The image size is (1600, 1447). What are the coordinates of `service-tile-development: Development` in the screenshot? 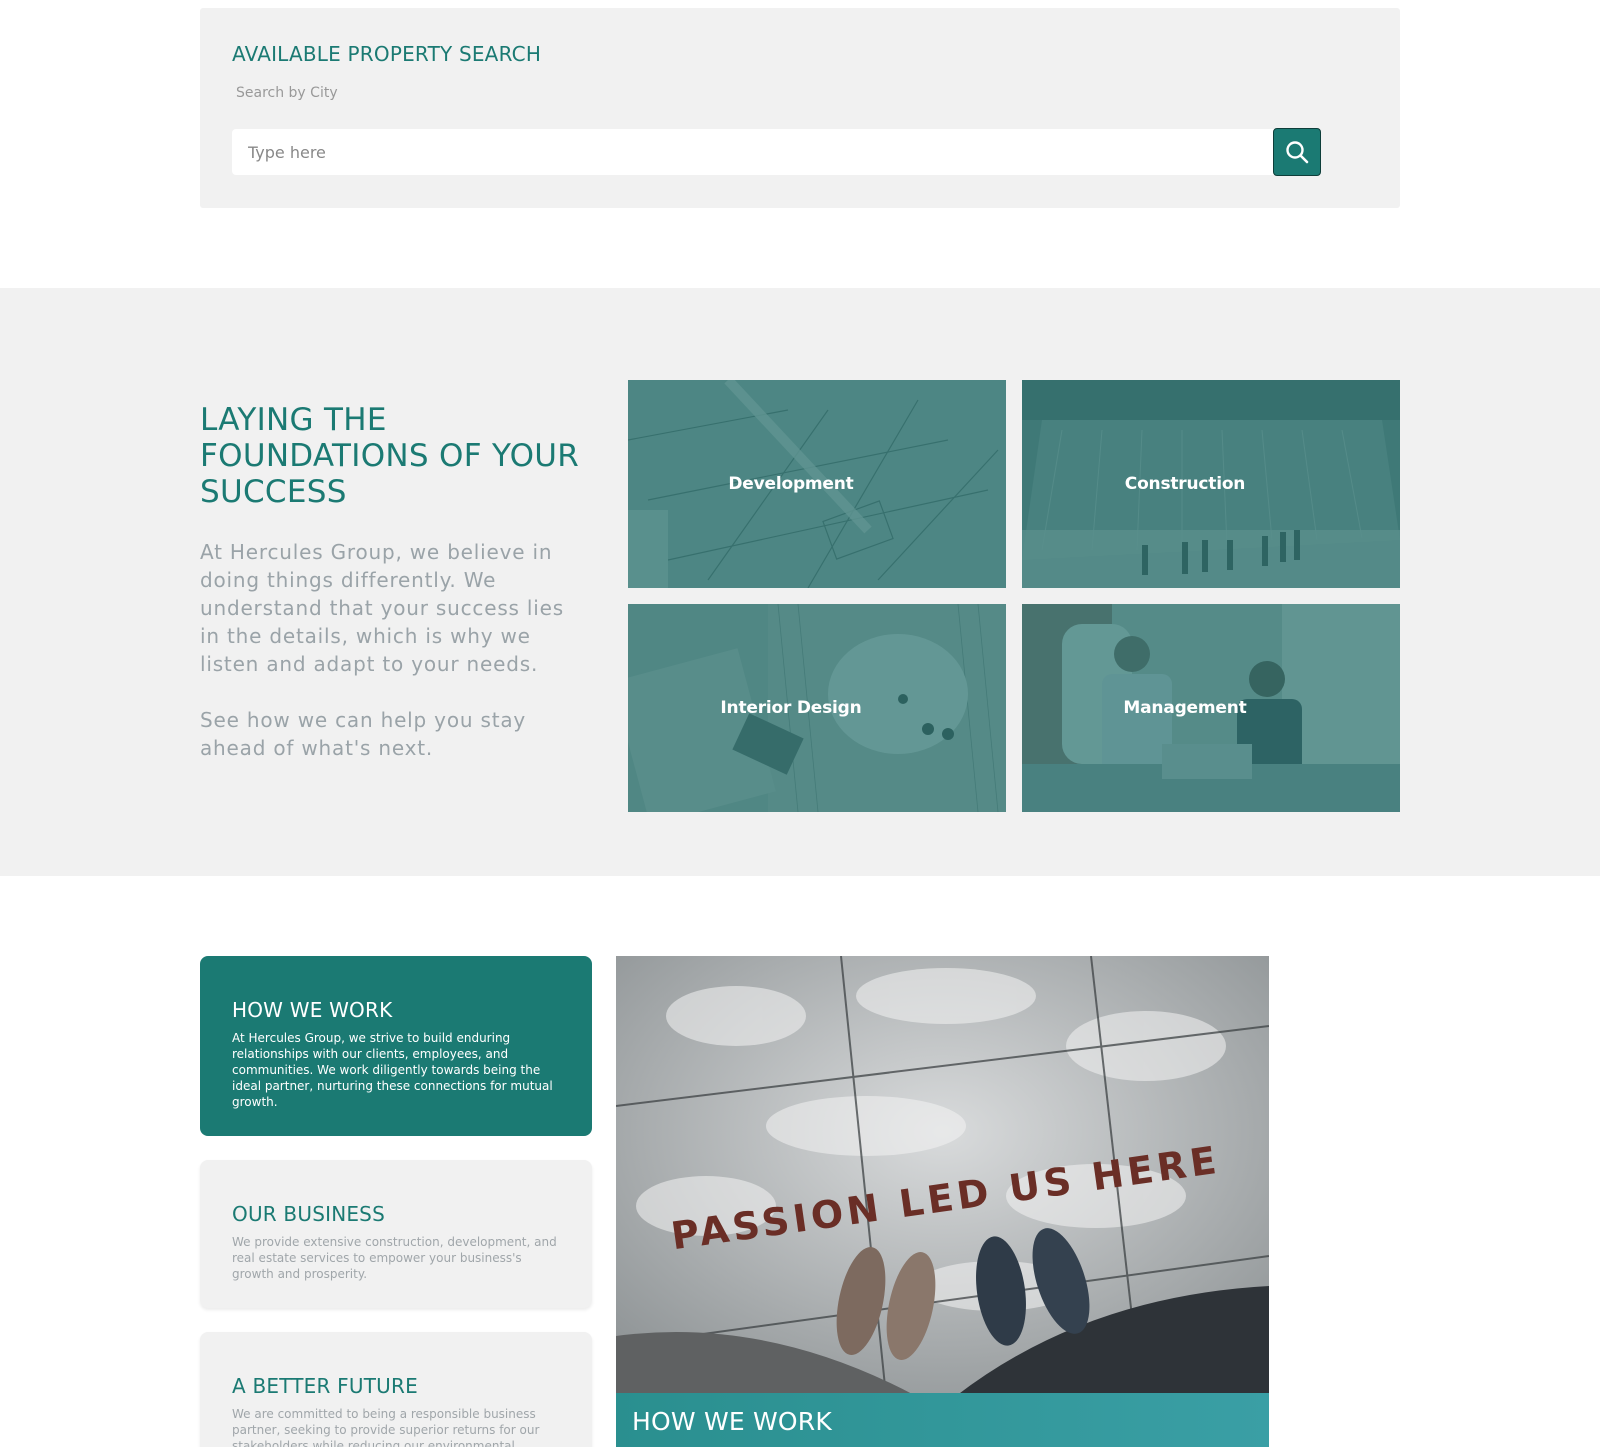 It's located at (817, 484).